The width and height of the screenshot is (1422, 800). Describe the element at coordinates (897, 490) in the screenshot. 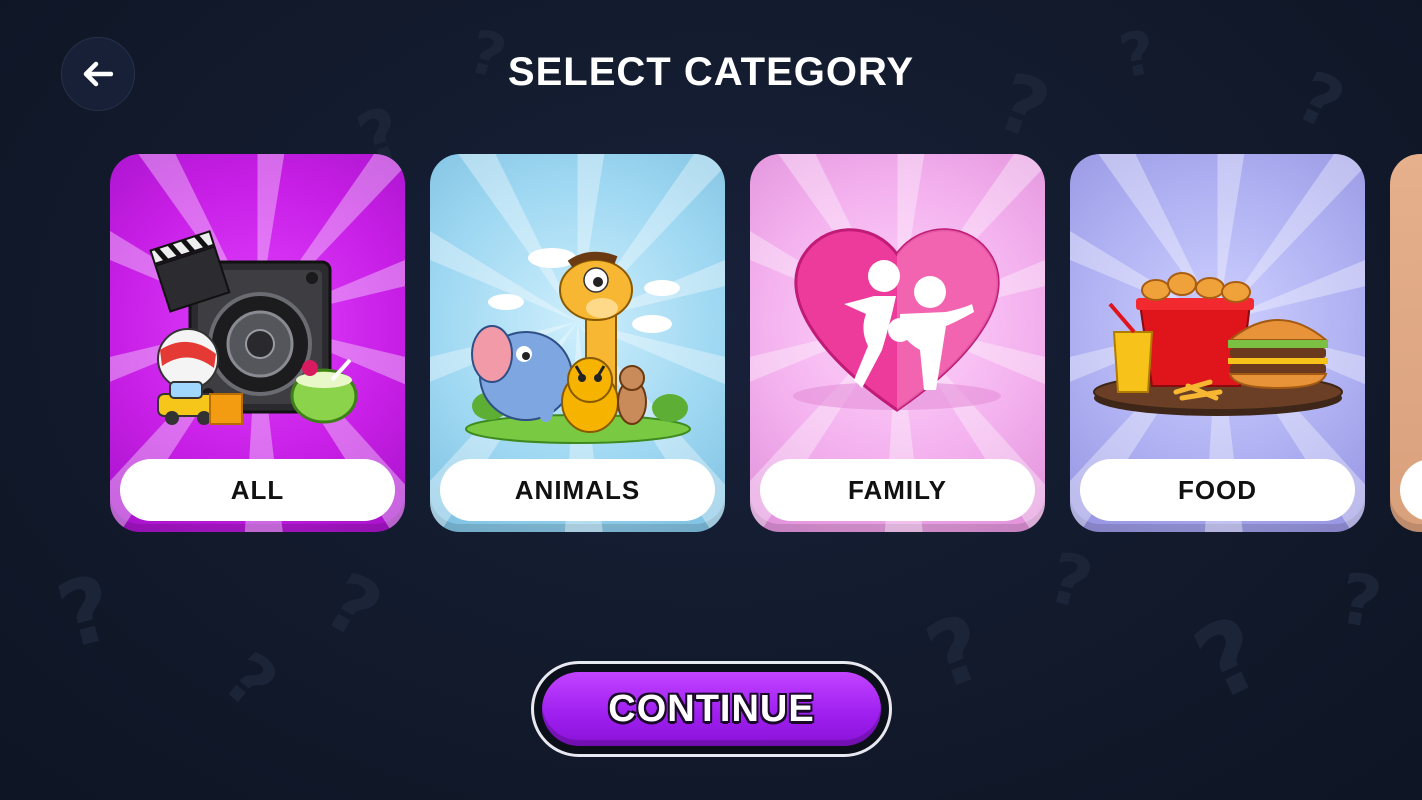

I see `category-label: FAMILY` at that location.